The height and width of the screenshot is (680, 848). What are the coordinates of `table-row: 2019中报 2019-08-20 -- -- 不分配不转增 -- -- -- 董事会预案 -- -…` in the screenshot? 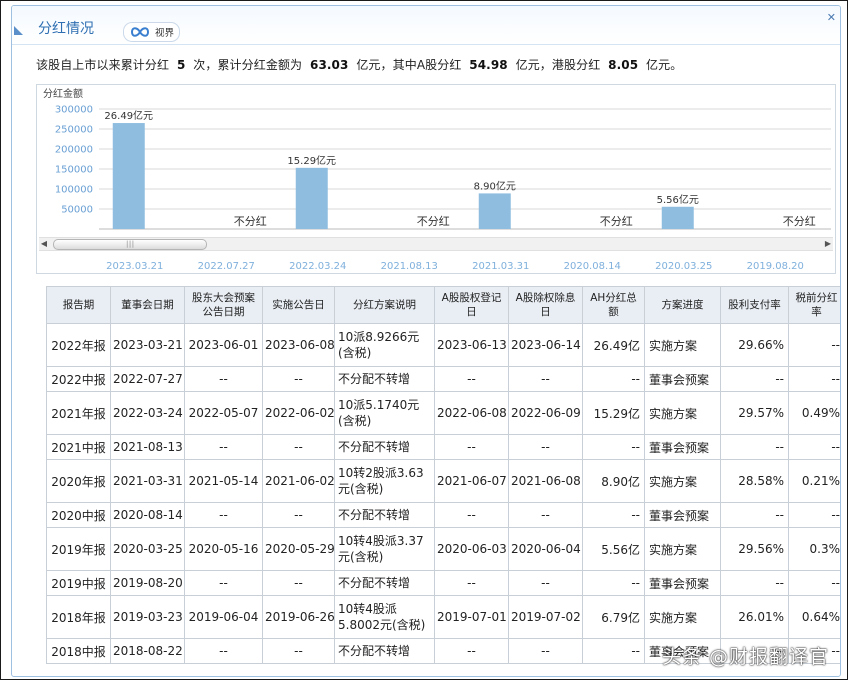 It's located at (443, 583).